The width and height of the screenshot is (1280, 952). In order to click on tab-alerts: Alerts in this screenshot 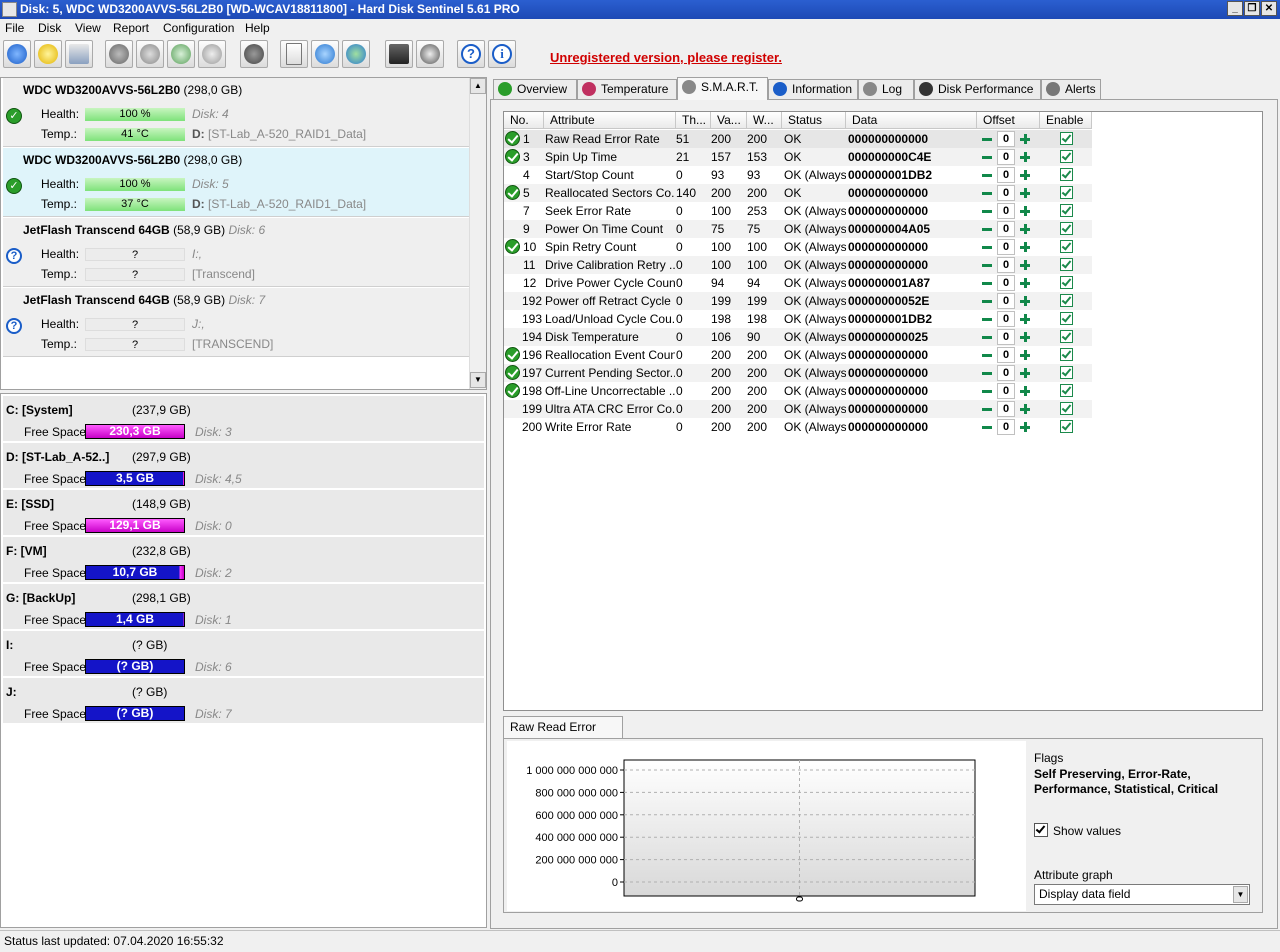, I will do `click(1071, 89)`.